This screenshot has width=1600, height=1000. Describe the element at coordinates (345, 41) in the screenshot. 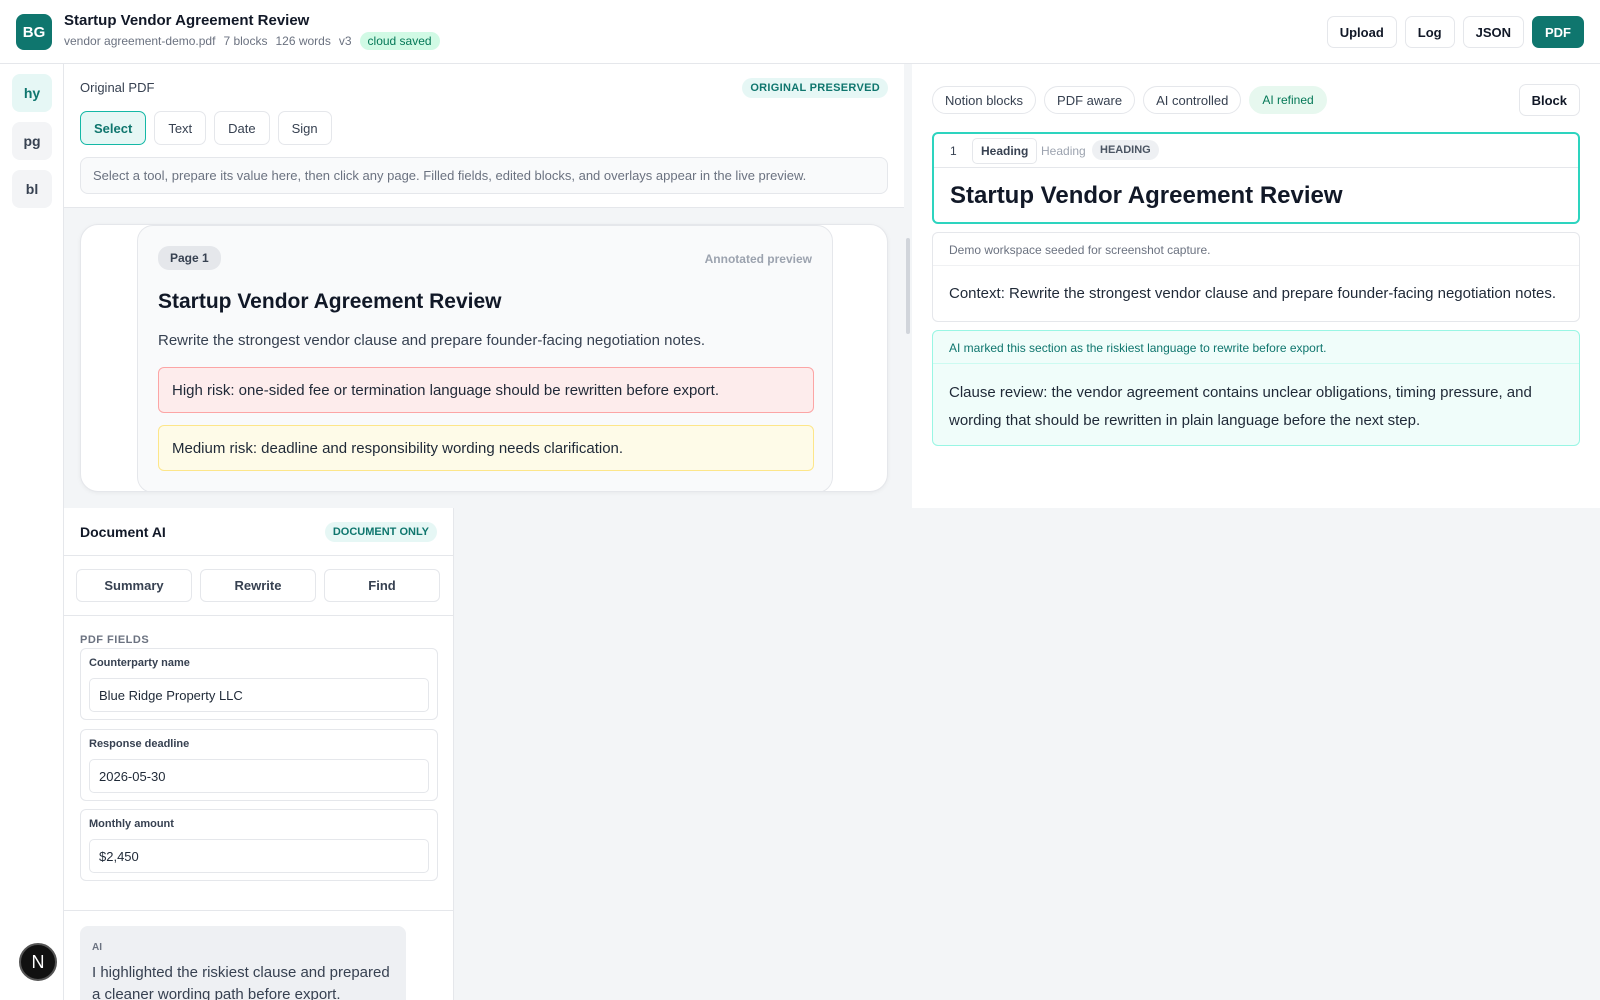

I see `version-label: v3` at that location.